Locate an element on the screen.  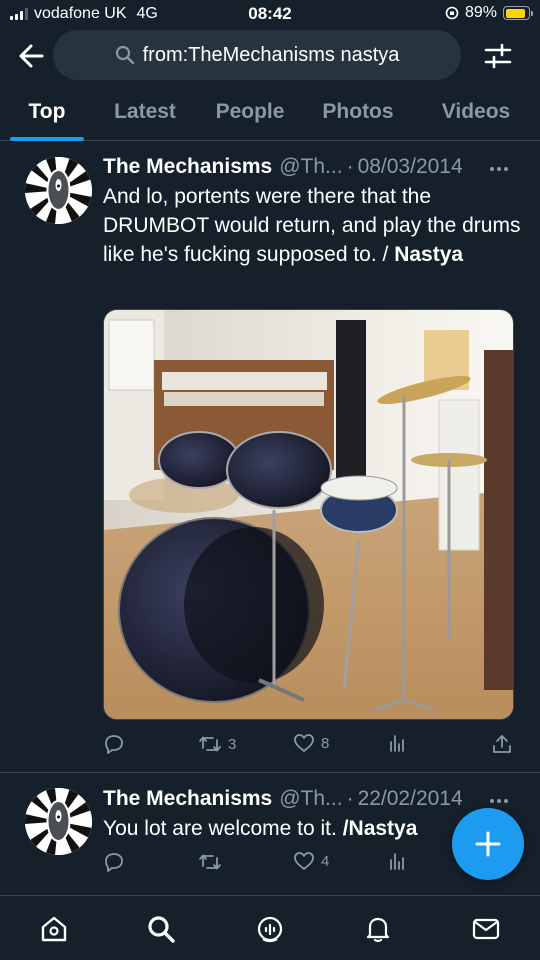
nav-notifications is located at coordinates (378, 929).